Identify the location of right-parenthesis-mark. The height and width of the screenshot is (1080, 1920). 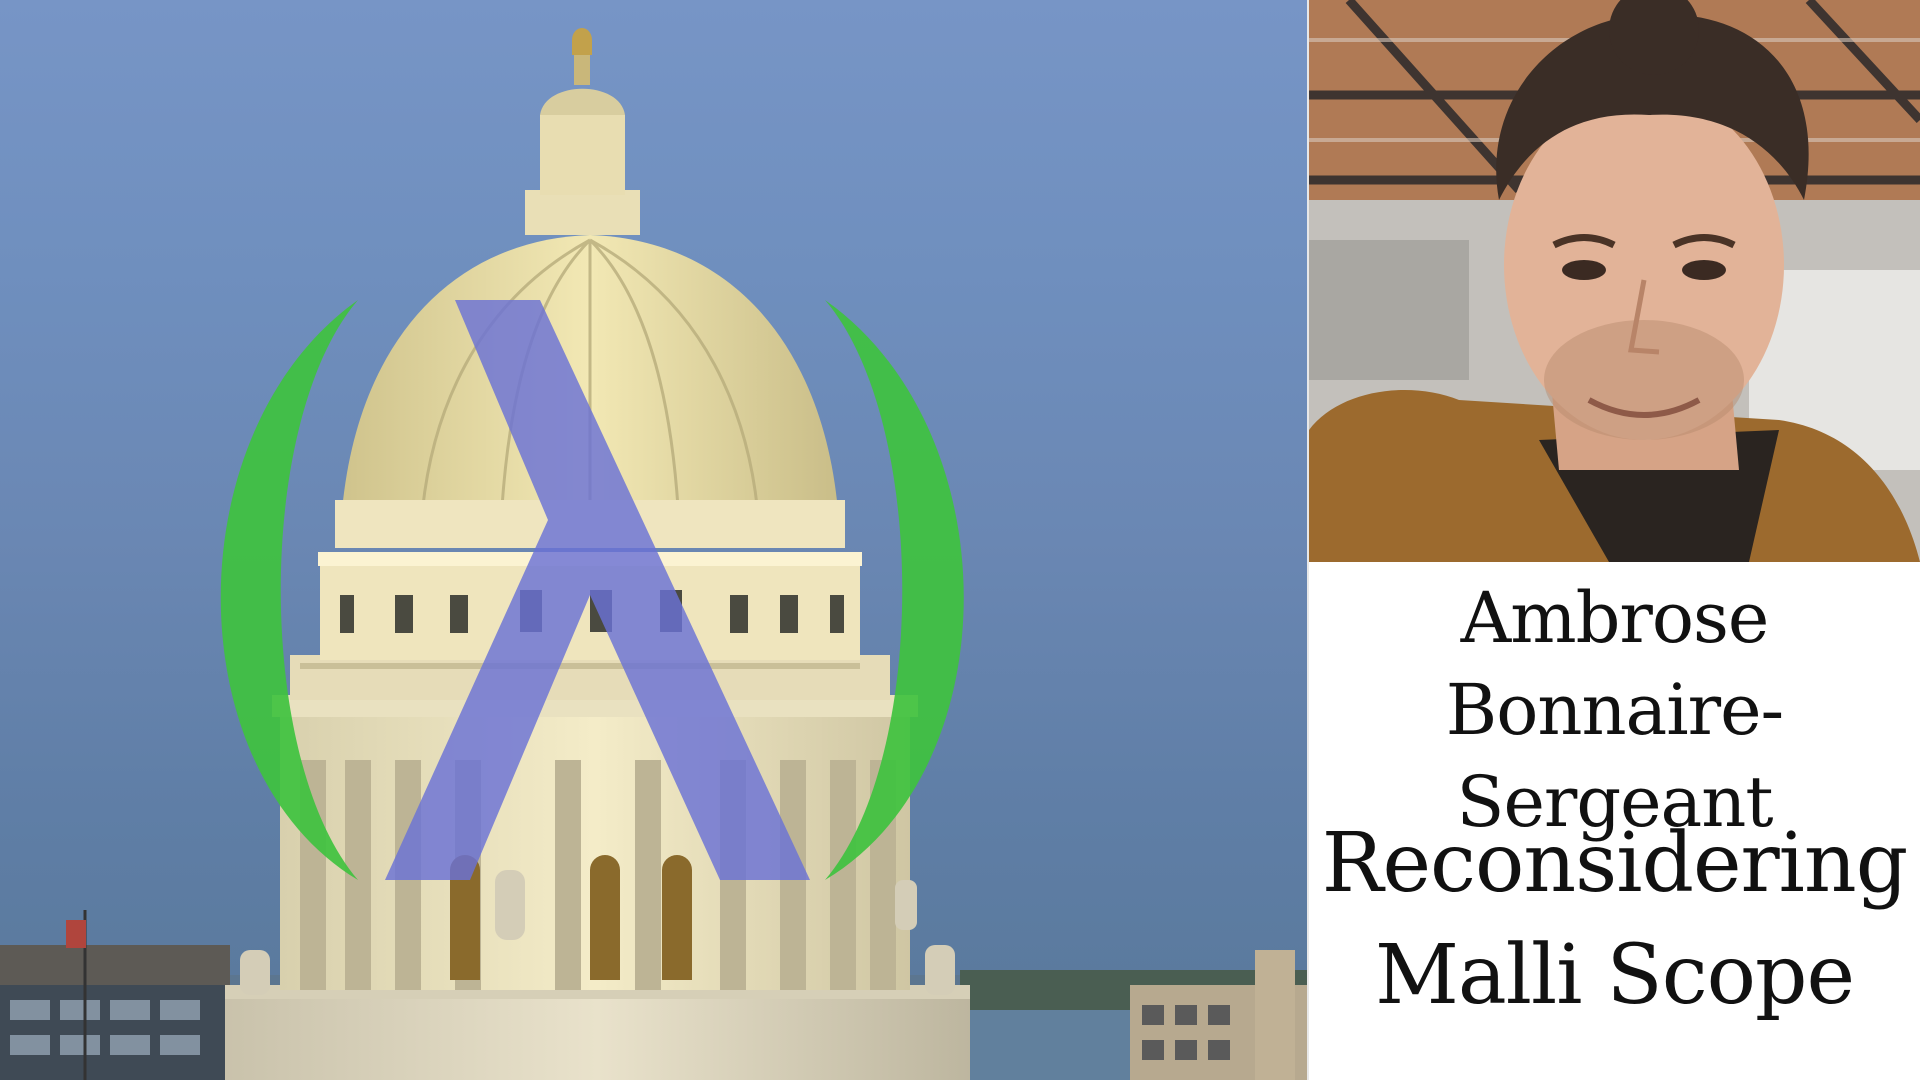
(894, 590).